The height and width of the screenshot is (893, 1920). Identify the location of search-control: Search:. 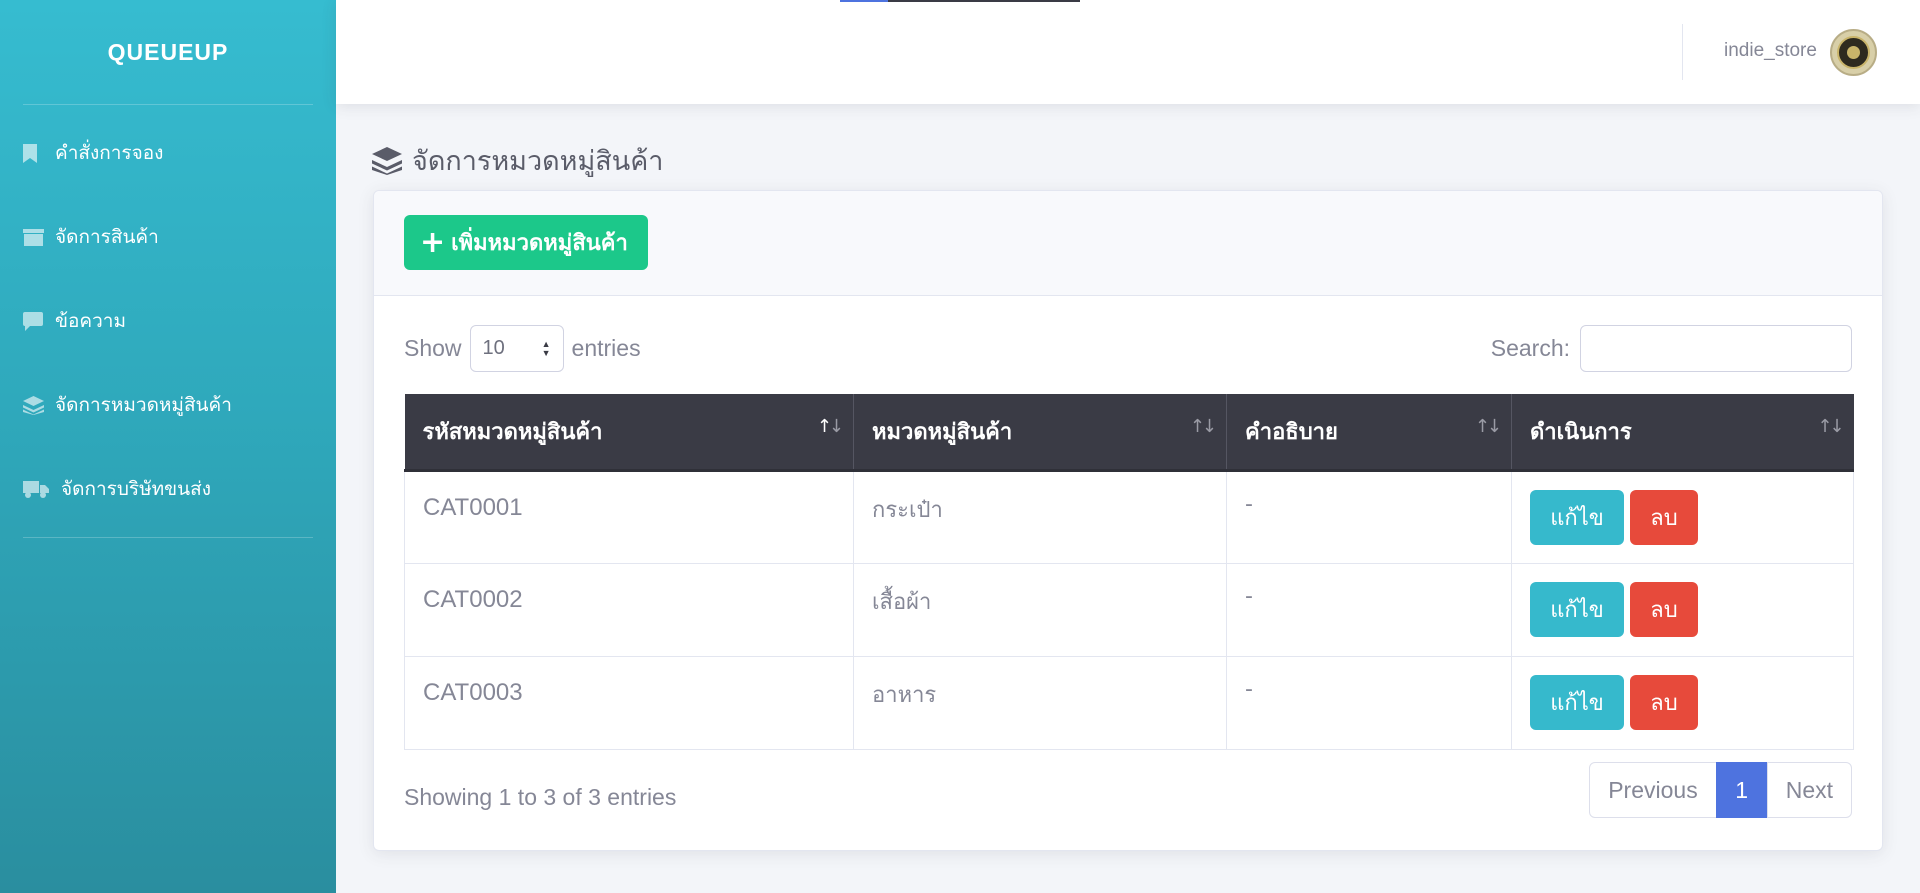
(1671, 348).